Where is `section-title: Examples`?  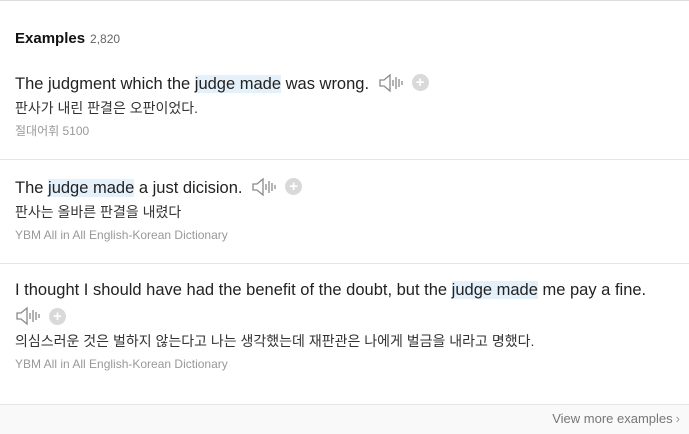 section-title: Examples is located at coordinates (50, 38).